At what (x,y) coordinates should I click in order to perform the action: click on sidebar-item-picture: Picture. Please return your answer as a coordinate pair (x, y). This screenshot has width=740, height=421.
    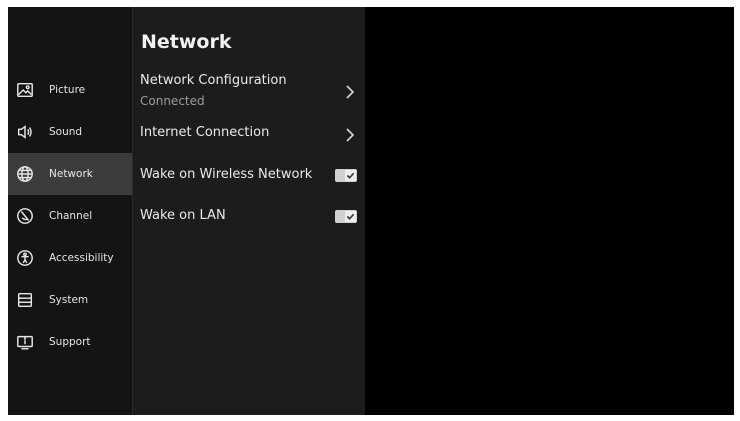
    Looking at the image, I should click on (70, 90).